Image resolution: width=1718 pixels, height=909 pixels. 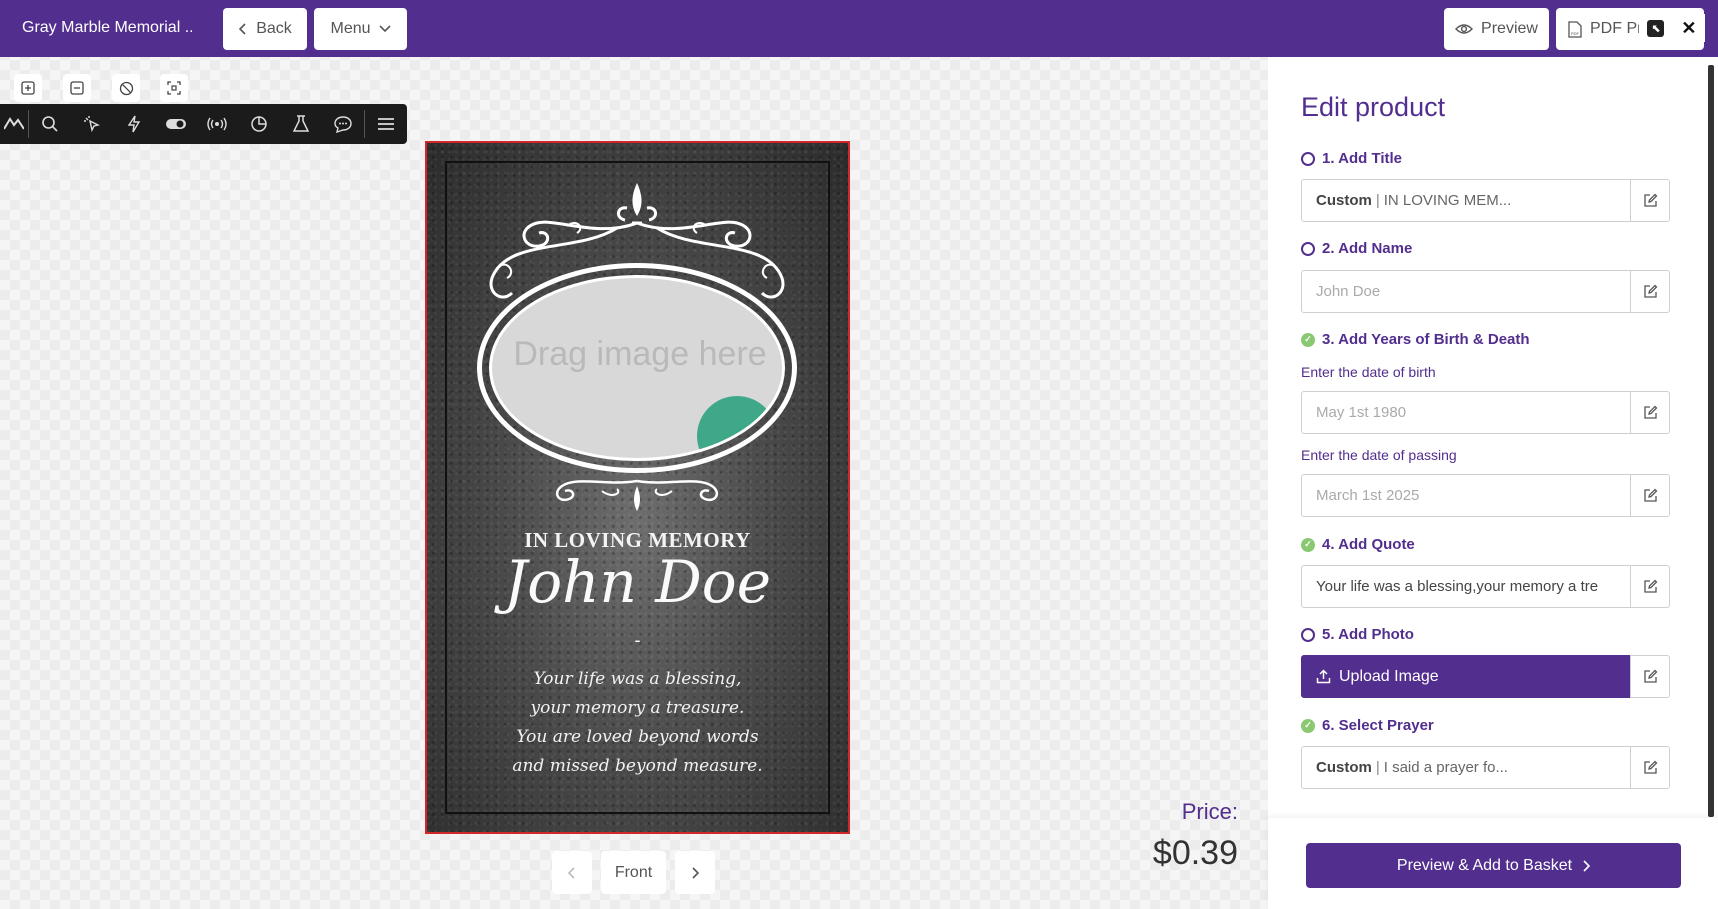 I want to click on drag-image-placeholder: Drag image here, so click(x=640, y=354).